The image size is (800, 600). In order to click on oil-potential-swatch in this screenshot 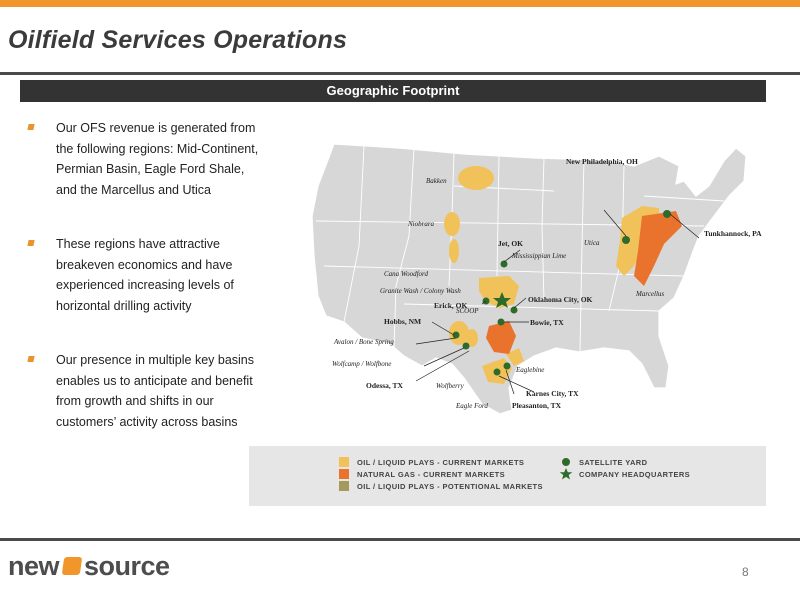, I will do `click(344, 486)`.